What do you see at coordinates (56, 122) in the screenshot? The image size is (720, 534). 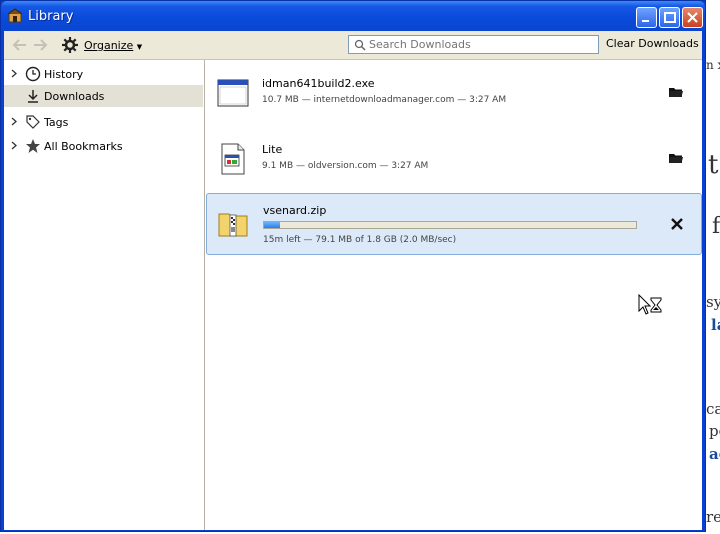 I see `sidebar-item-label: Tags` at bounding box center [56, 122].